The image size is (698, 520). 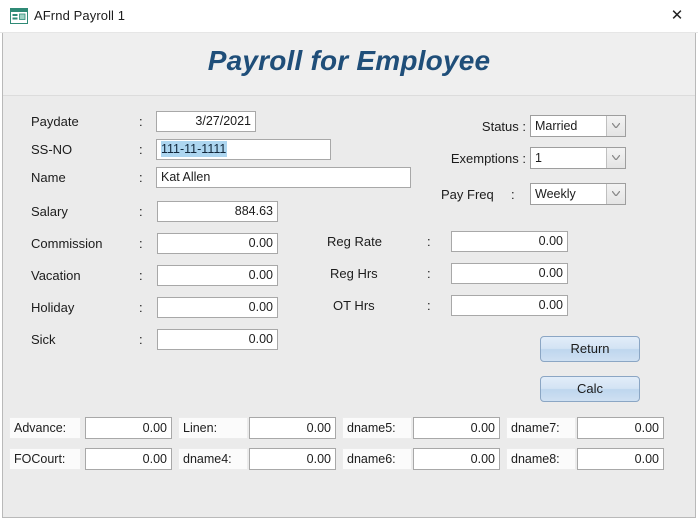 What do you see at coordinates (128, 459) in the screenshot?
I see `deduction-input-focourt: 0.00` at bounding box center [128, 459].